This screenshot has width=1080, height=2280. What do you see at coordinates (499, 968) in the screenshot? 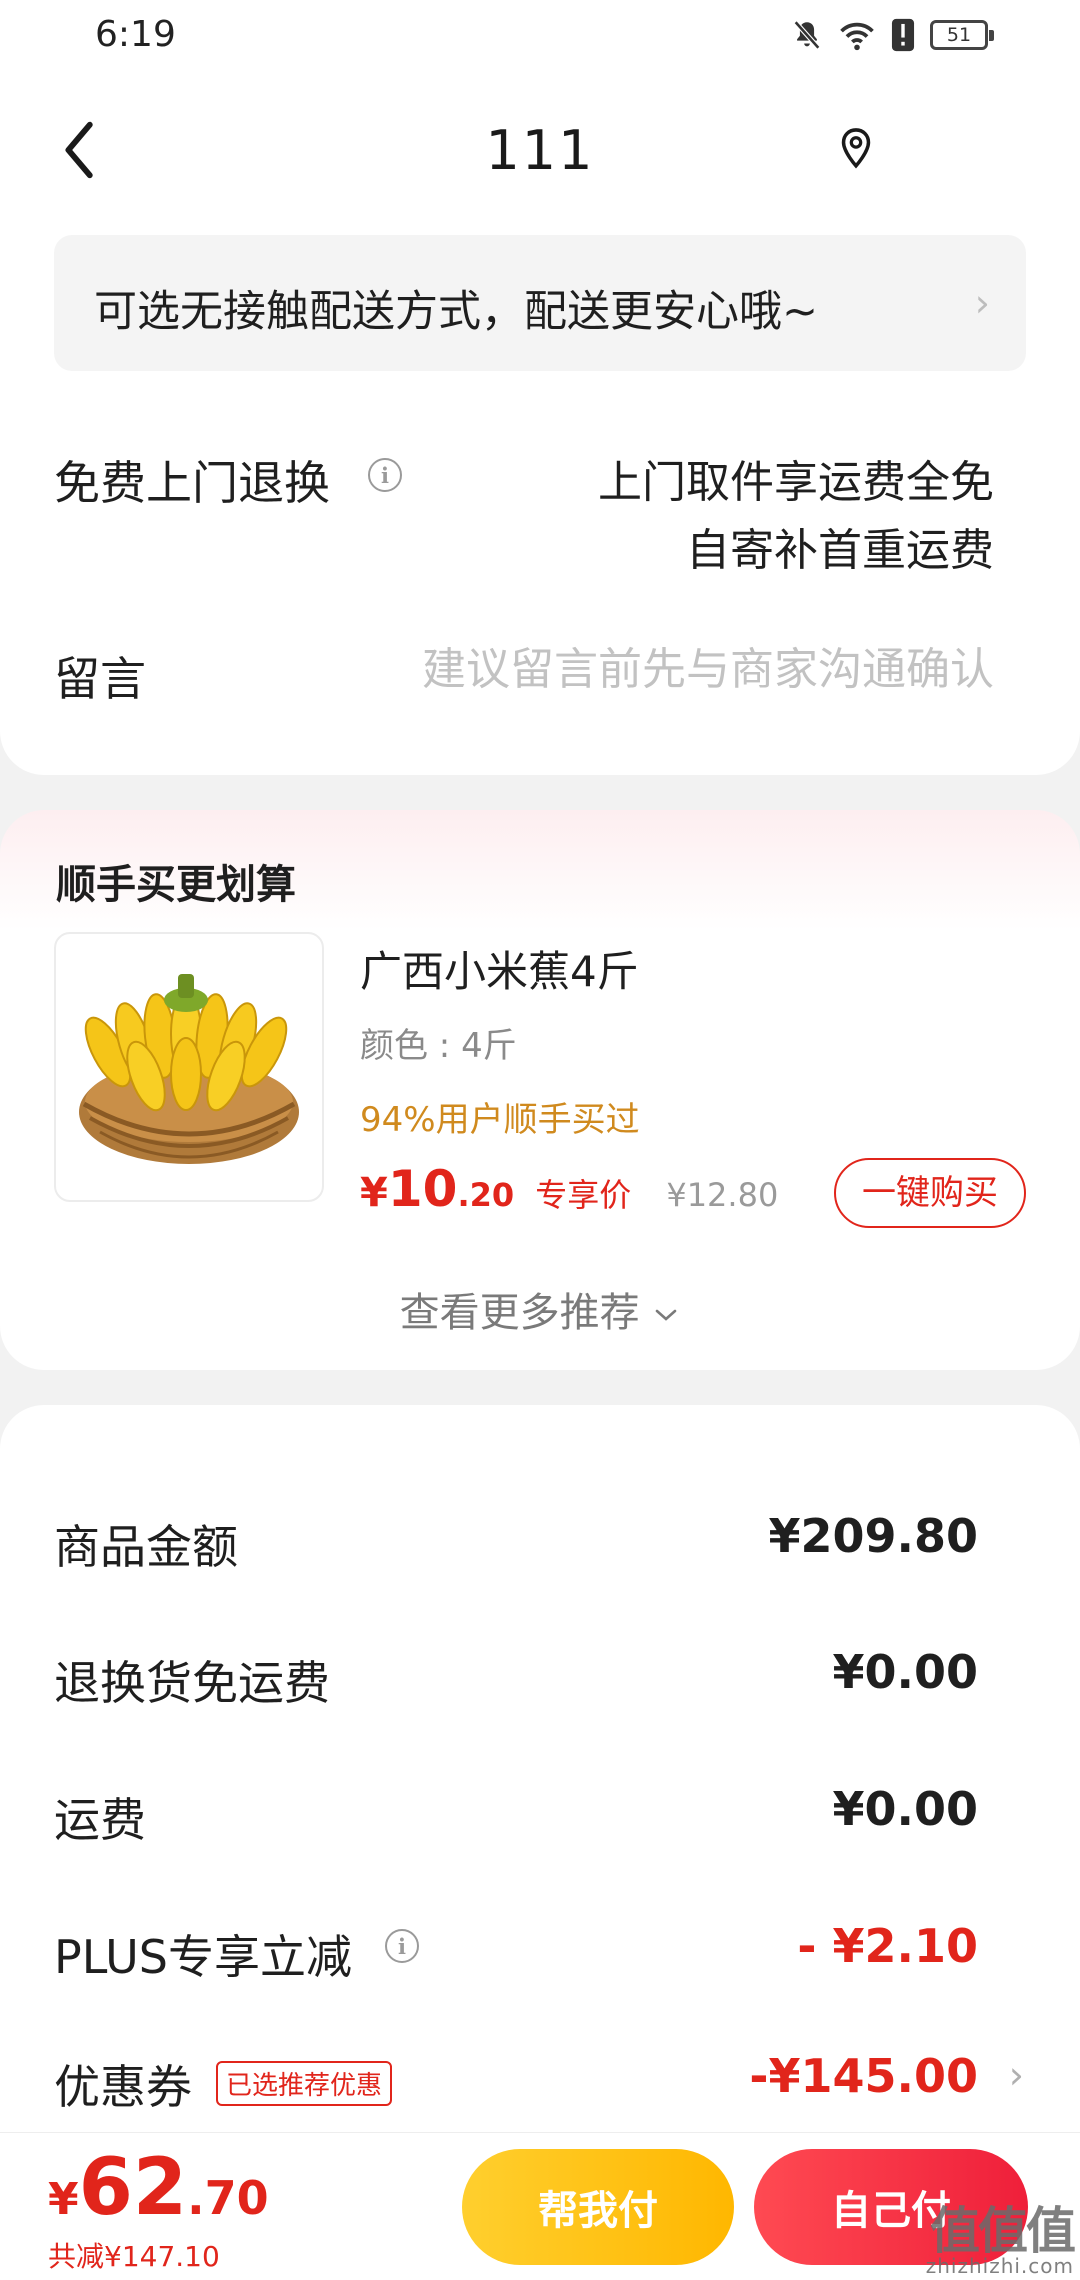
I see `product-name: 广西小米蕉4斤` at bounding box center [499, 968].